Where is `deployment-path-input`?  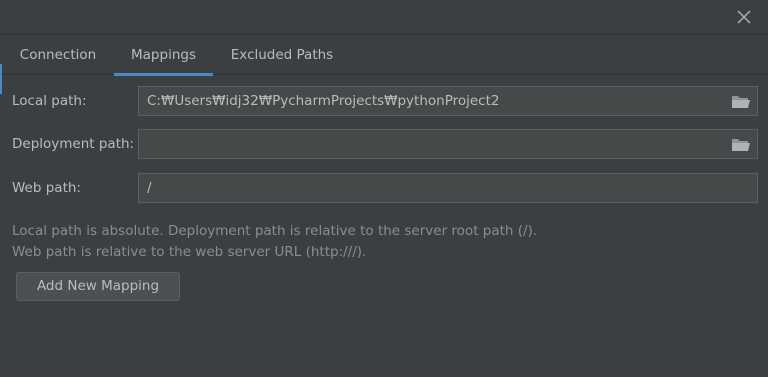 deployment-path-input is located at coordinates (448, 144).